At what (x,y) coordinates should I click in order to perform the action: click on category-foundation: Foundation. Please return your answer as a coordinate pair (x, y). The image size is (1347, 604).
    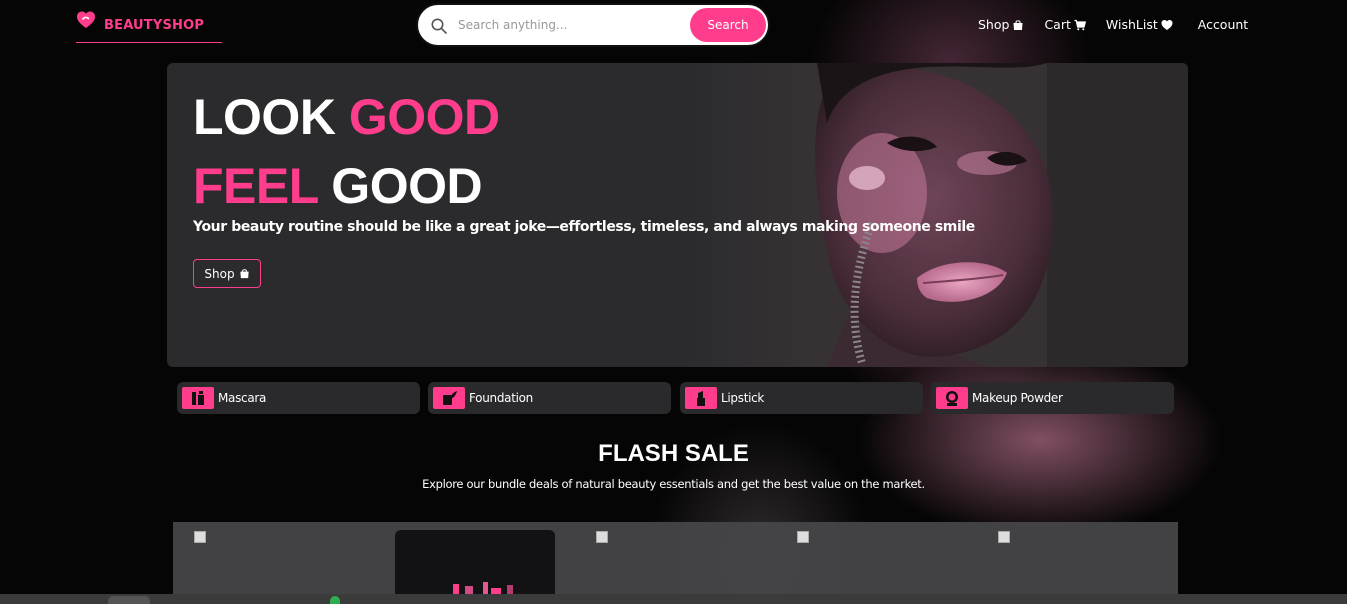
    Looking at the image, I should click on (549, 398).